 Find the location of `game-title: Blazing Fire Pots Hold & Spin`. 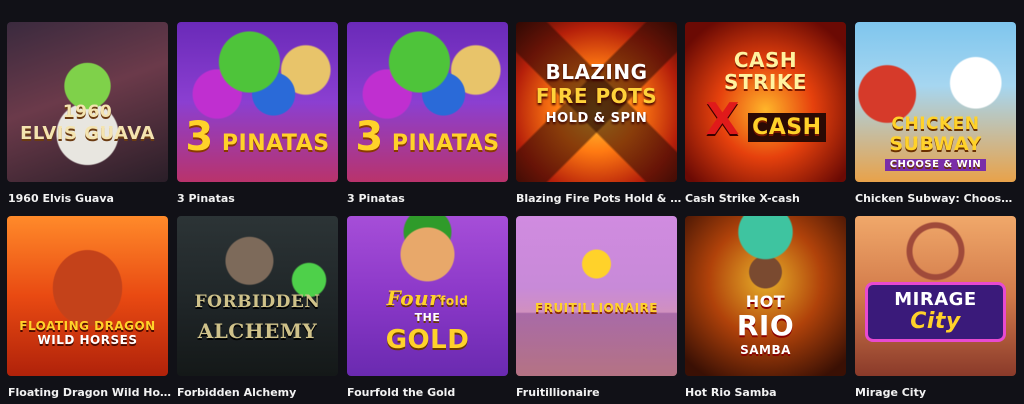

game-title: Blazing Fire Pots Hold & Spin is located at coordinates (599, 198).